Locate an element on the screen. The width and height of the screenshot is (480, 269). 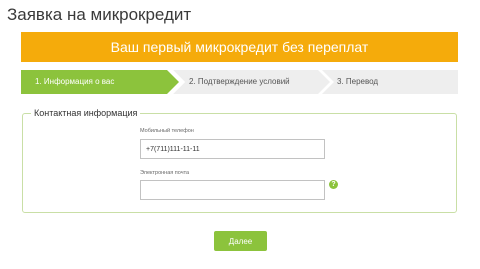
promo-banner-text: Ваш первый микрокредит без переплат is located at coordinates (239, 47).